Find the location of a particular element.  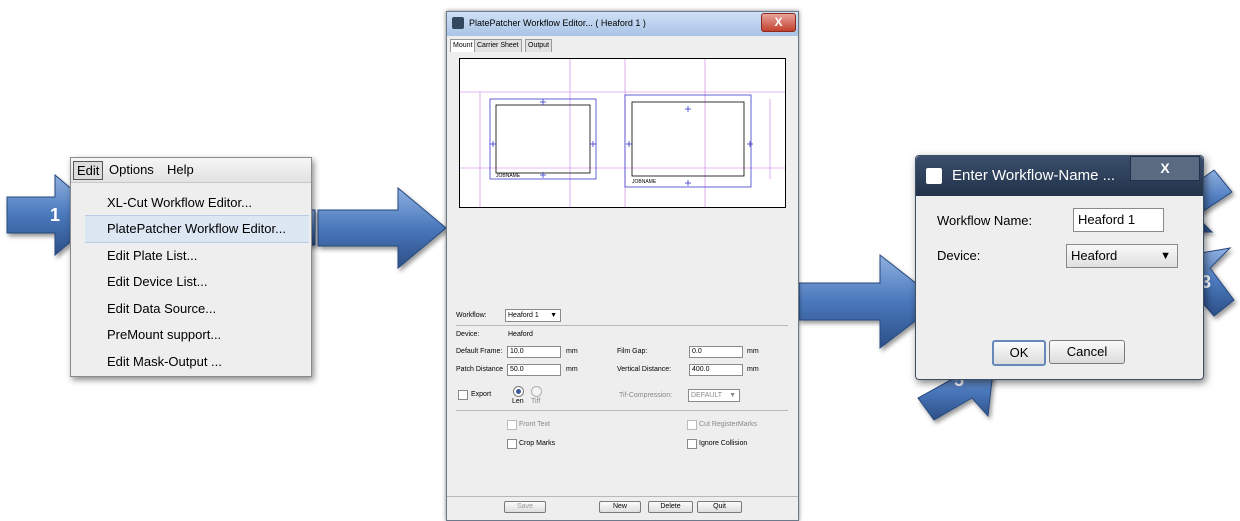

workflow-select-value: Heaford 1 is located at coordinates (523, 315).